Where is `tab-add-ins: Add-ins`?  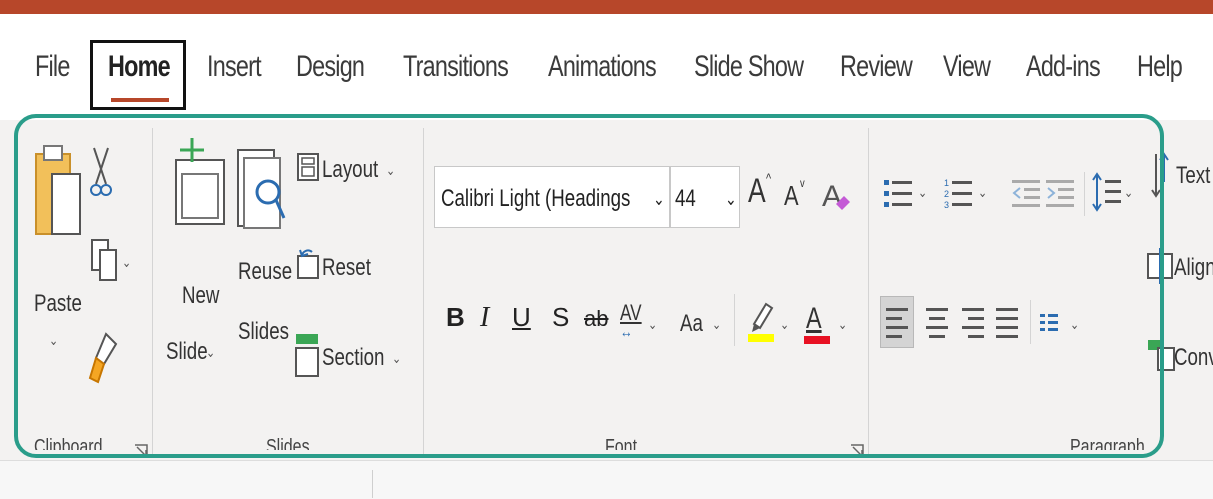 tab-add-ins: Add-ins is located at coordinates (1063, 67).